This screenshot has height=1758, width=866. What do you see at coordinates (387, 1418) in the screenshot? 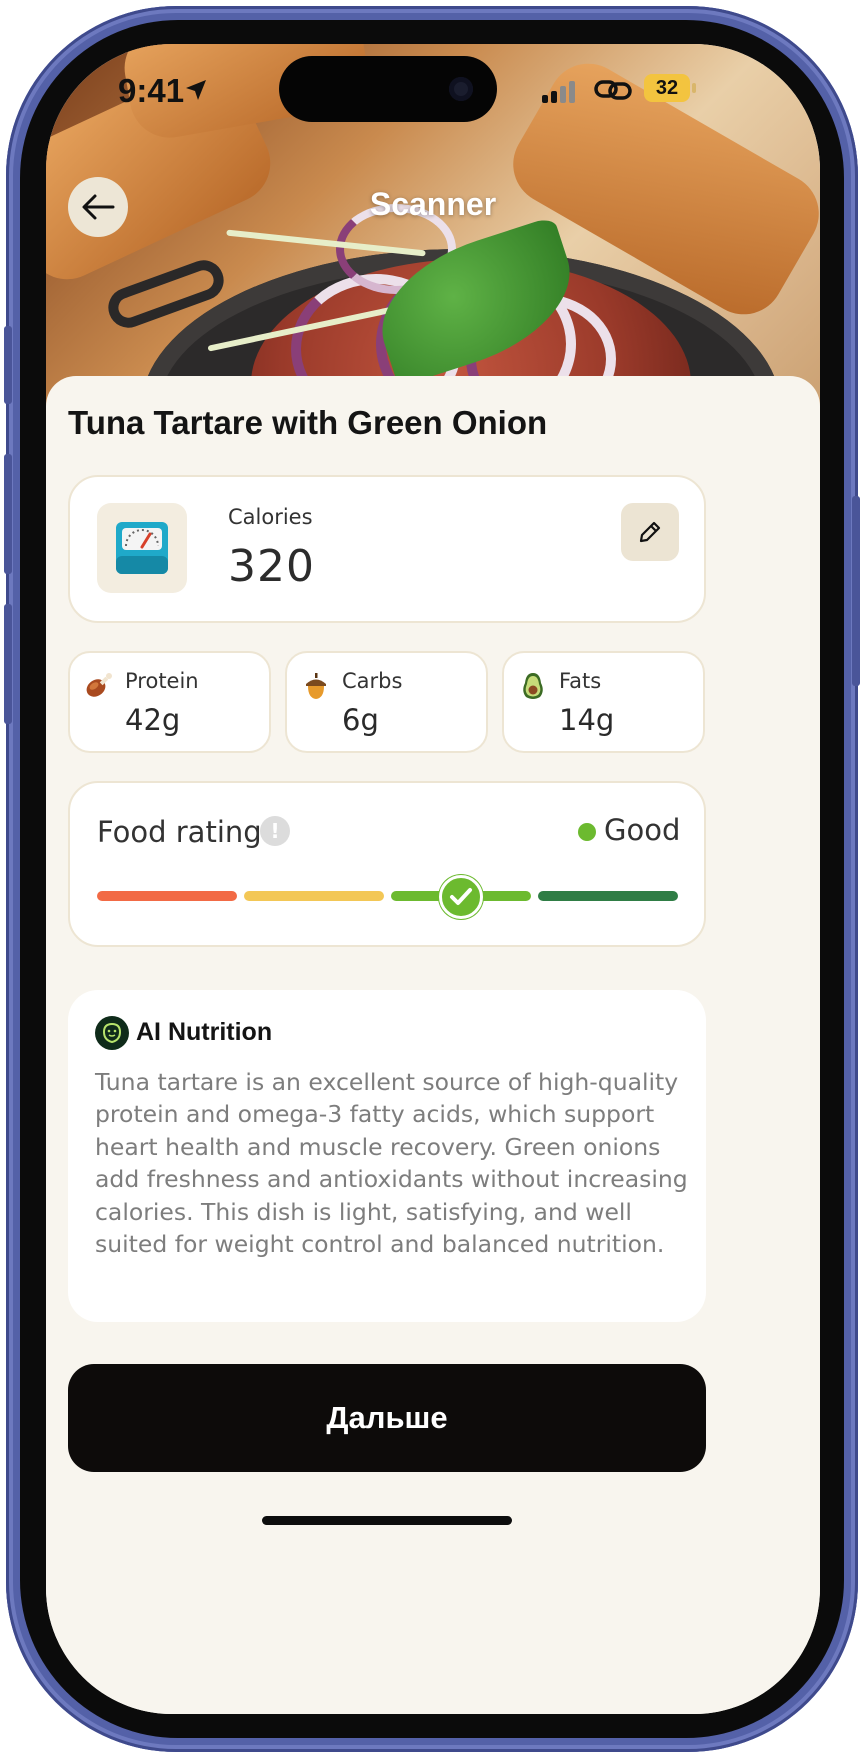
I see `continue-button: Дальше` at bounding box center [387, 1418].